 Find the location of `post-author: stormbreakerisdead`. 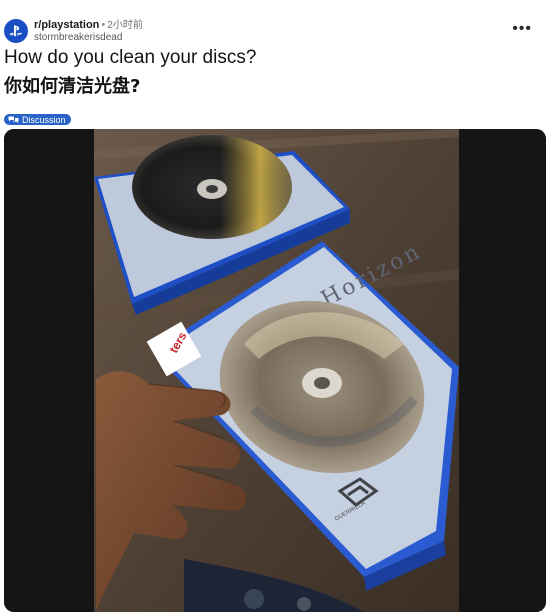

post-author: stormbreakerisdead is located at coordinates (88, 38).